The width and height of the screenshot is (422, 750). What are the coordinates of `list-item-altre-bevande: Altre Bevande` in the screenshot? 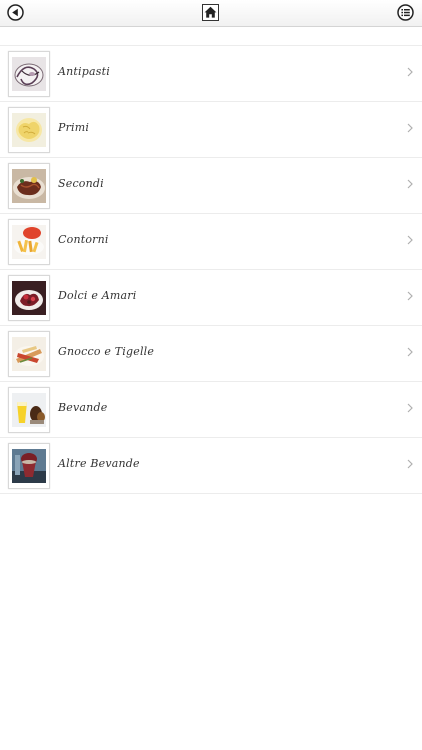 It's located at (211, 466).